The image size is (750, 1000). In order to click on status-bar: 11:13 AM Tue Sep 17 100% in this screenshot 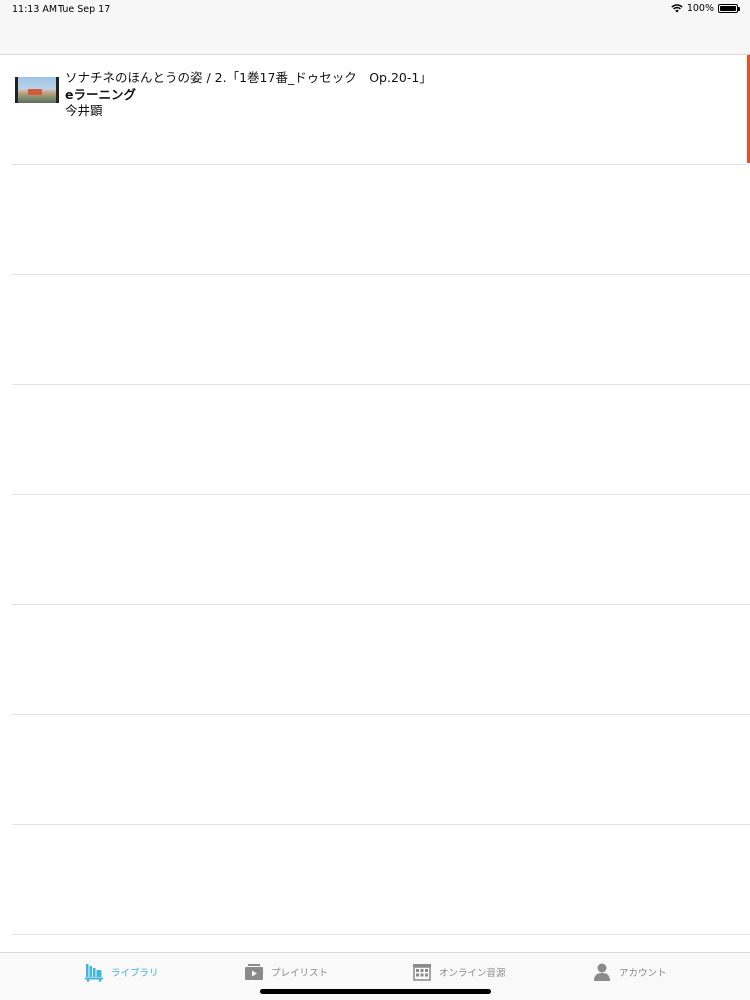, I will do `click(375, 10)`.